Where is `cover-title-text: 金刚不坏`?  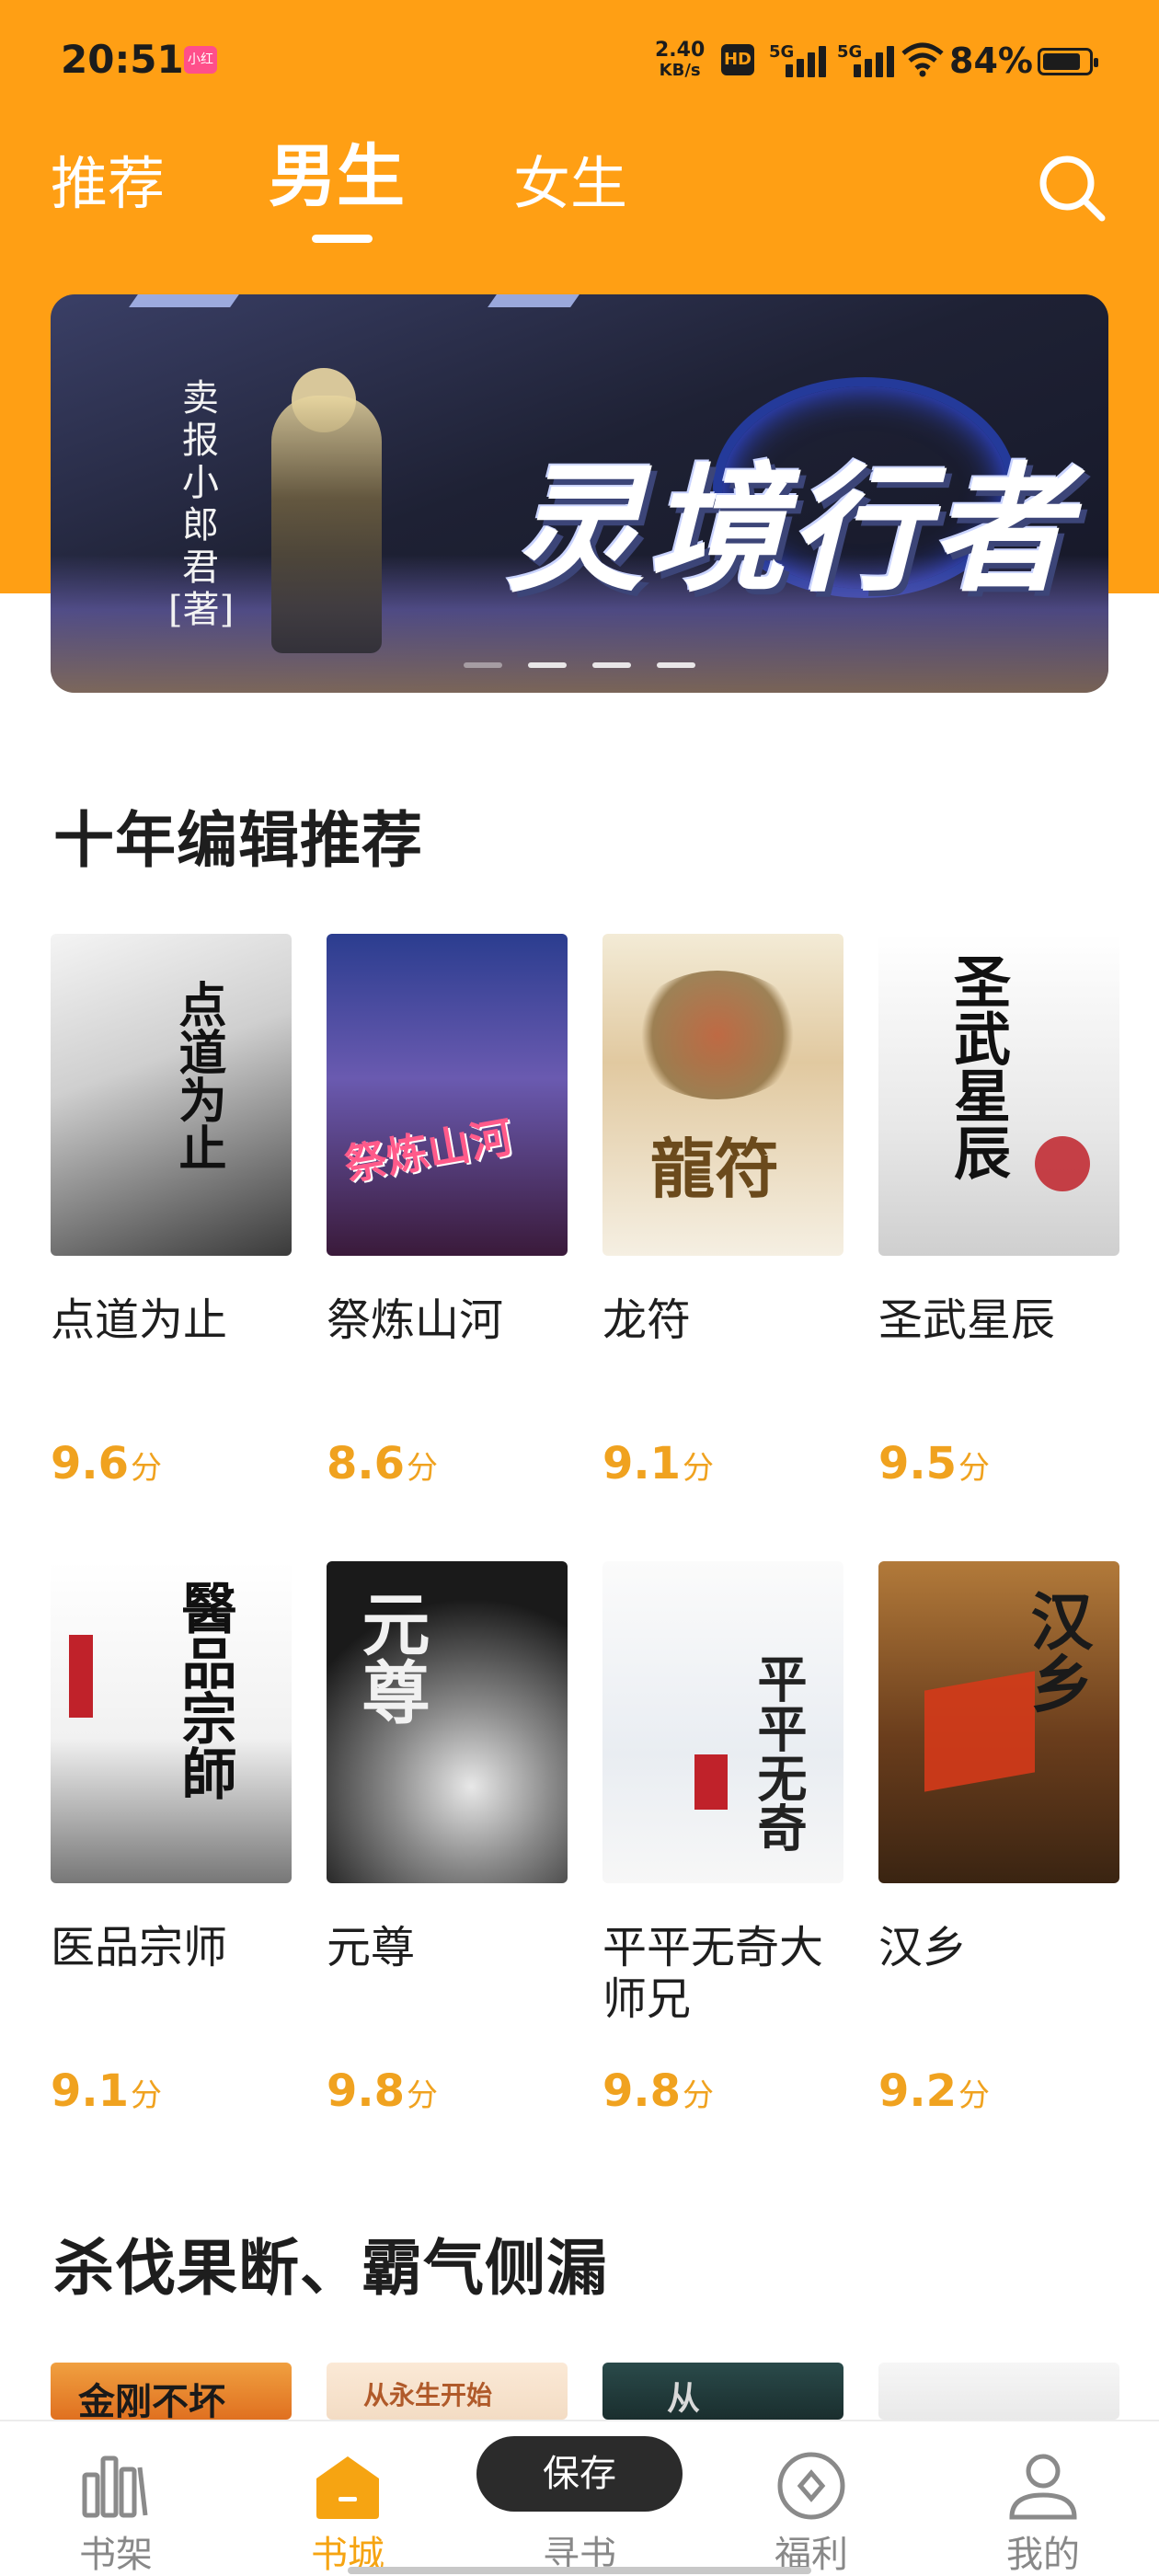
cover-title-text: 金刚不坏 is located at coordinates (151, 2400).